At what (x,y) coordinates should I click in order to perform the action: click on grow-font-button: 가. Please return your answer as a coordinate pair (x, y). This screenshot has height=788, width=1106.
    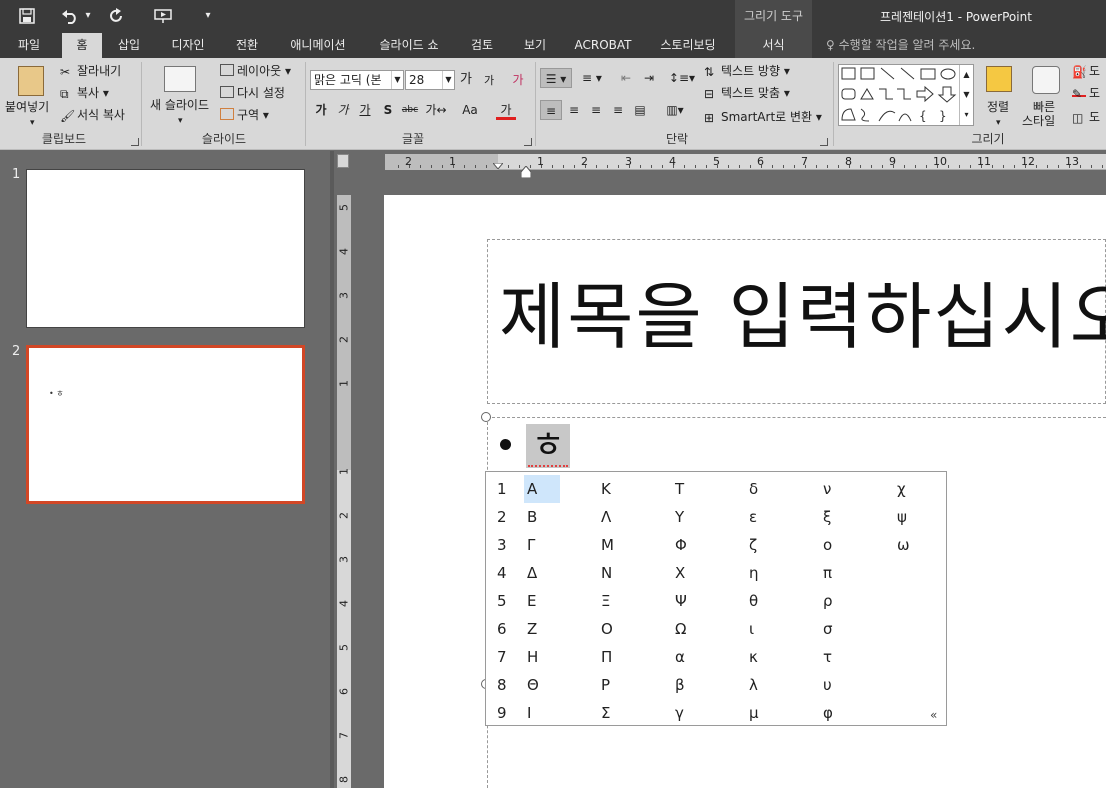
    Looking at the image, I should click on (466, 80).